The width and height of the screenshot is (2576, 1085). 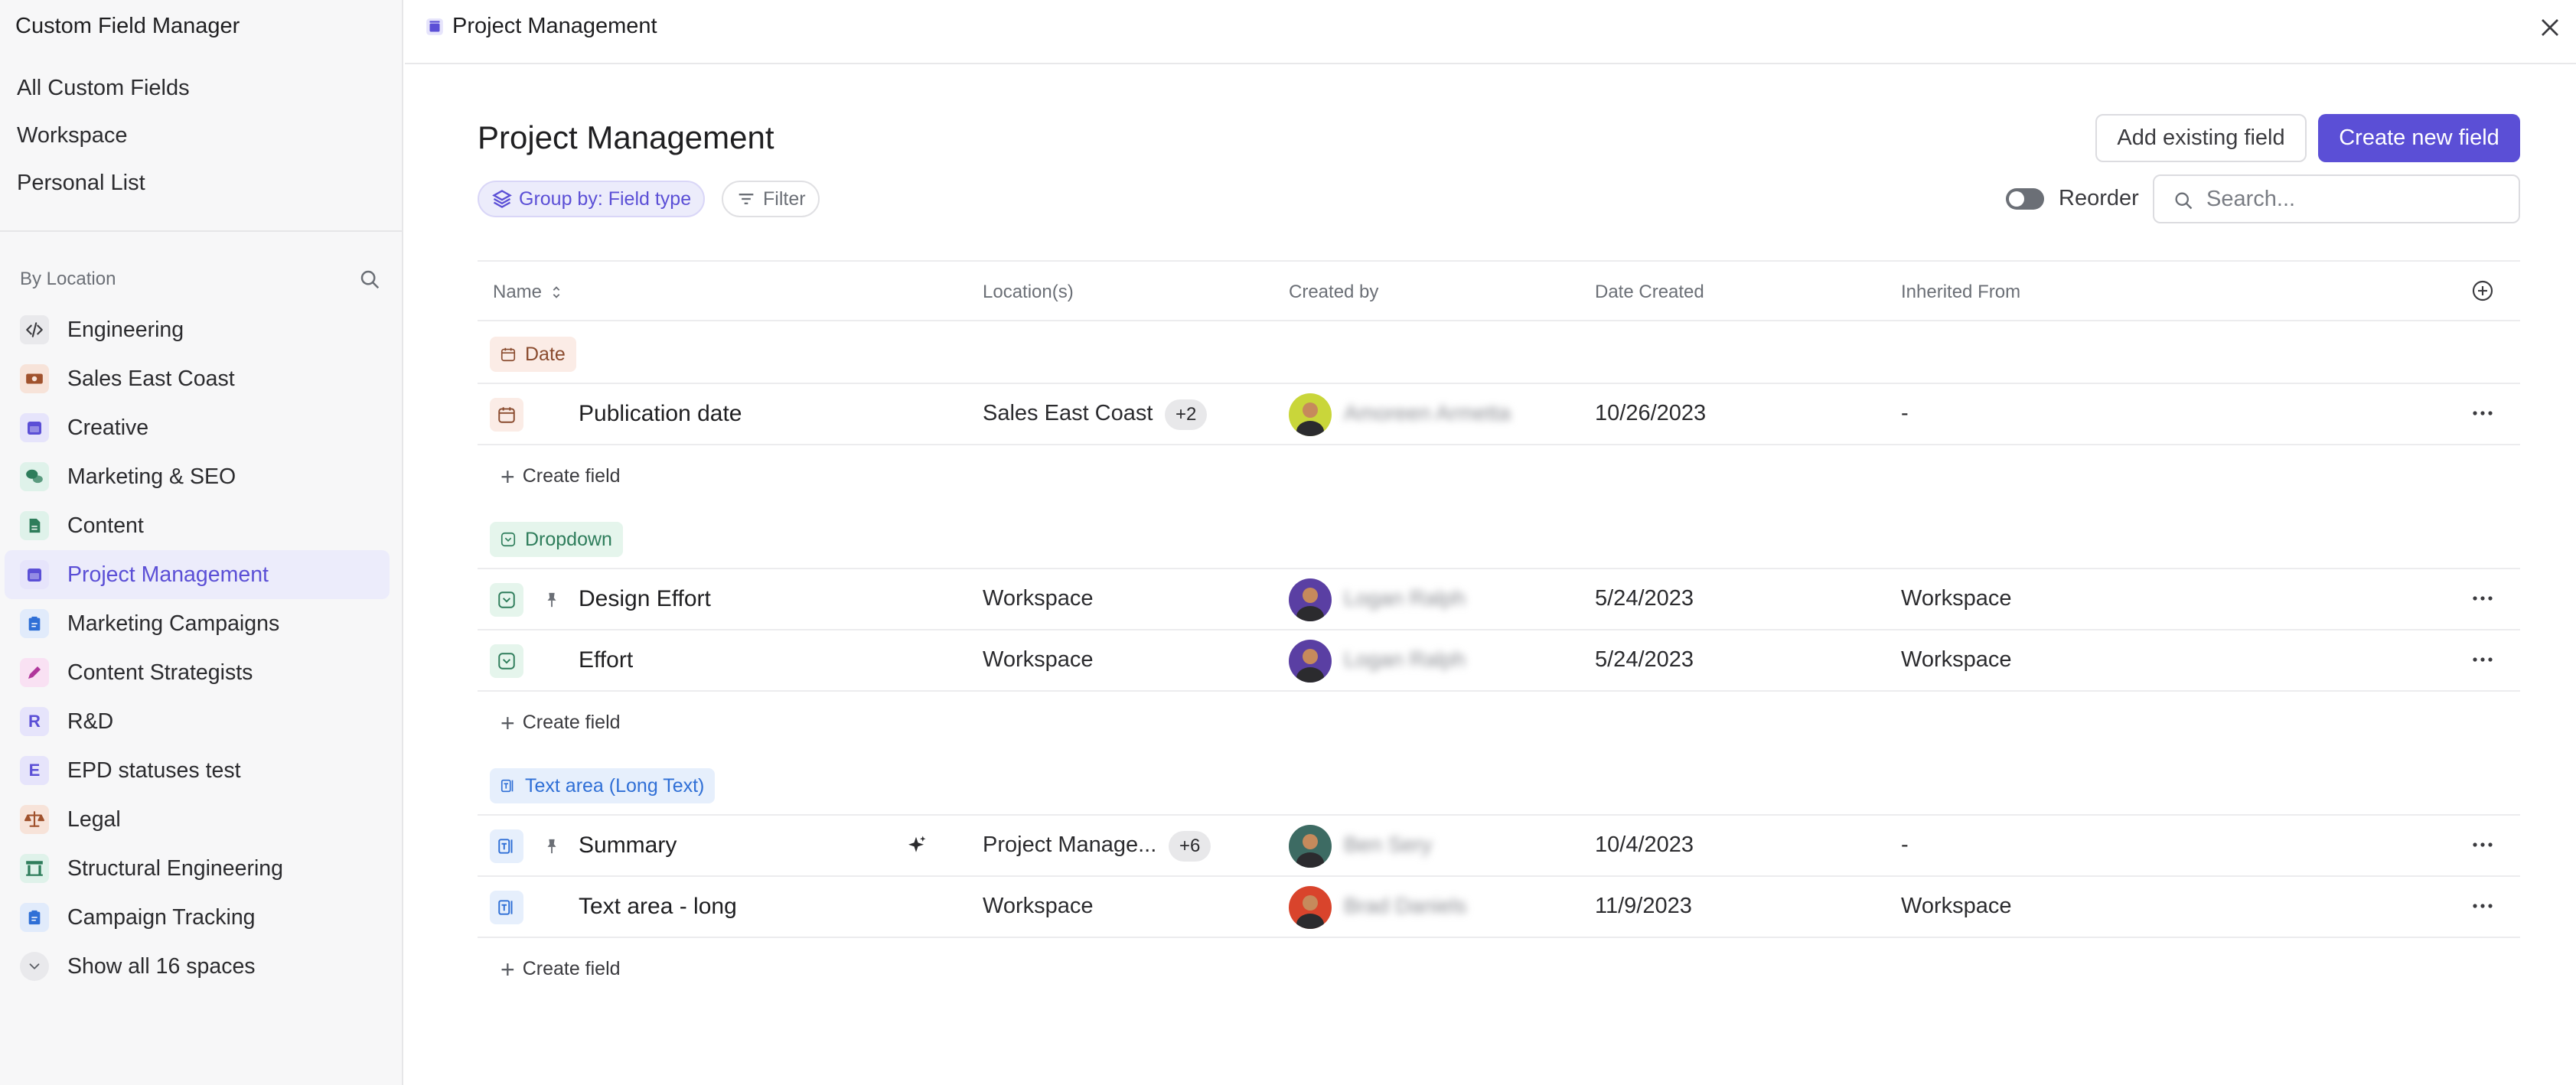 I want to click on sidebar-space-content-strategists: Content Strategists, so click(x=201, y=673).